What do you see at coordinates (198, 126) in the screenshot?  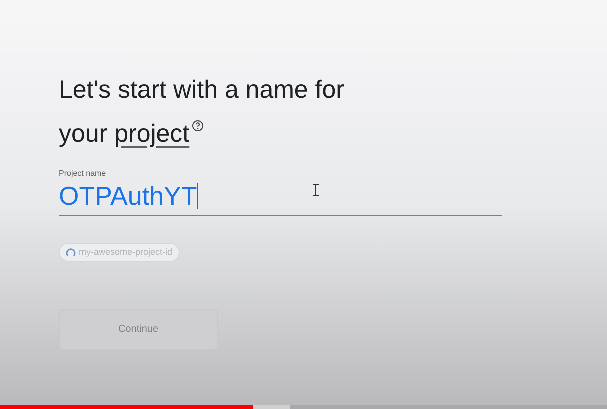 I see `help-icon` at bounding box center [198, 126].